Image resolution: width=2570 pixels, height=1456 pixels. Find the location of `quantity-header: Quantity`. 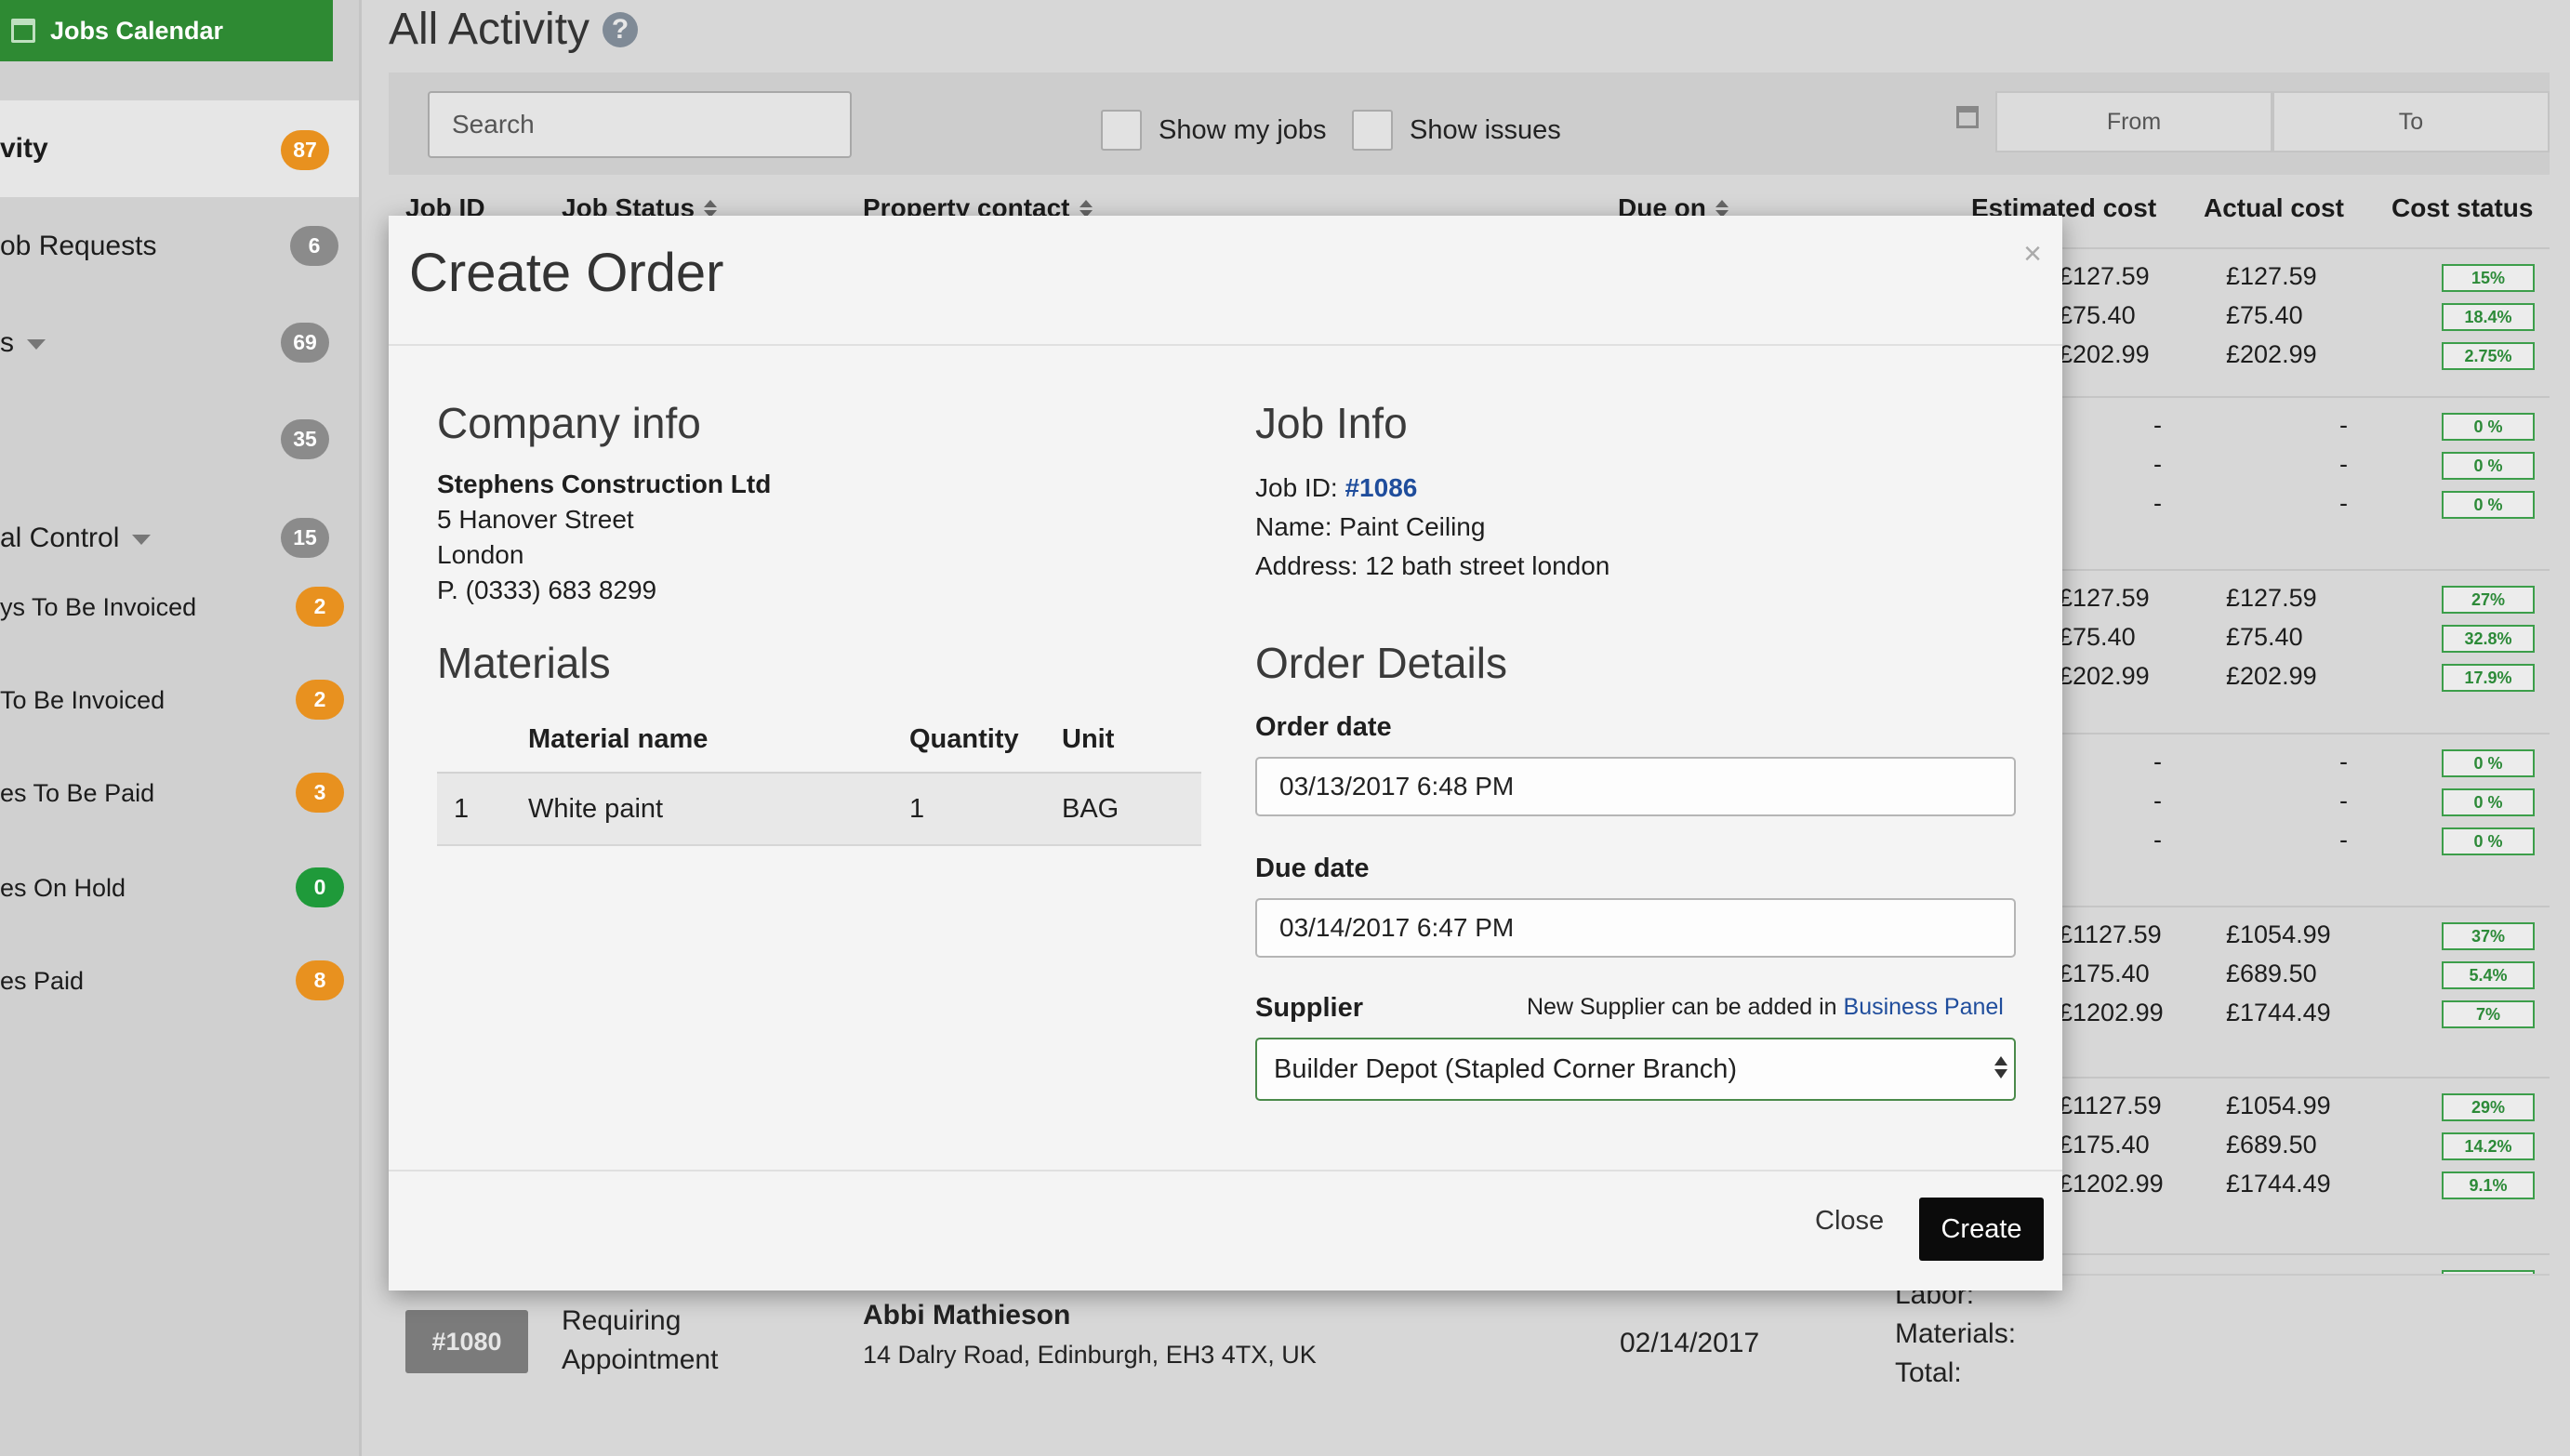

quantity-header: Quantity is located at coordinates (964, 738).